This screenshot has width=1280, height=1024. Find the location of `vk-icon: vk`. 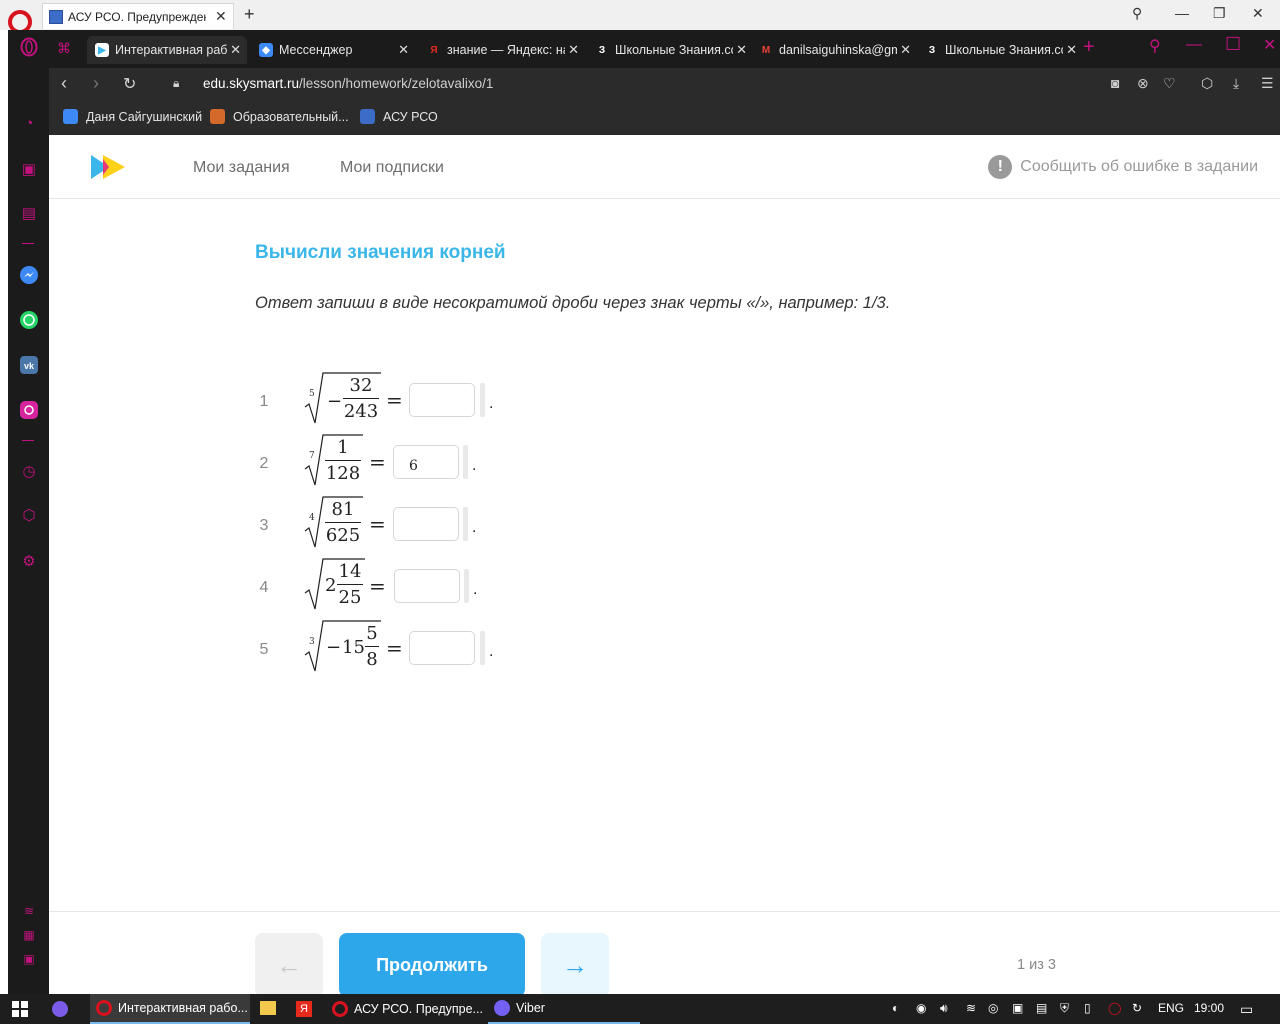

vk-icon: vk is located at coordinates (29, 365).